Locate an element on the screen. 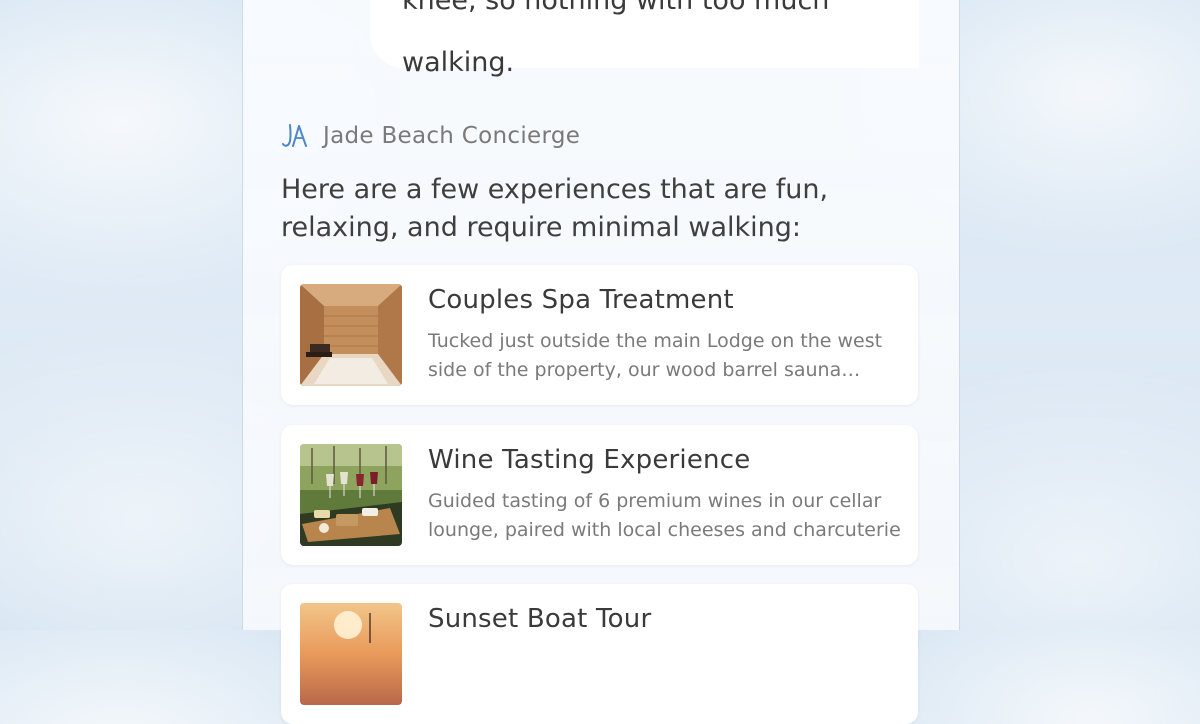 The image size is (1200, 724). wine-tasting-photo is located at coordinates (351, 495).